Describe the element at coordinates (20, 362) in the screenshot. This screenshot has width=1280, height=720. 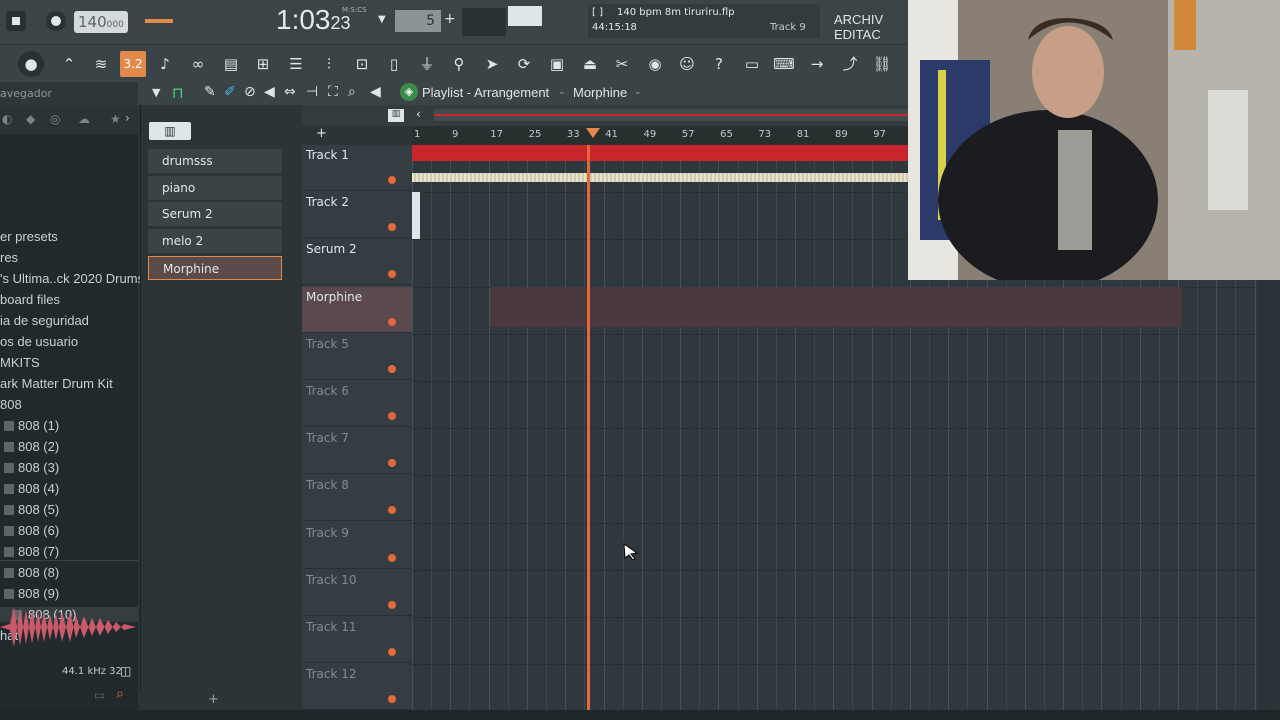
I see `browser-item: MKITS` at that location.